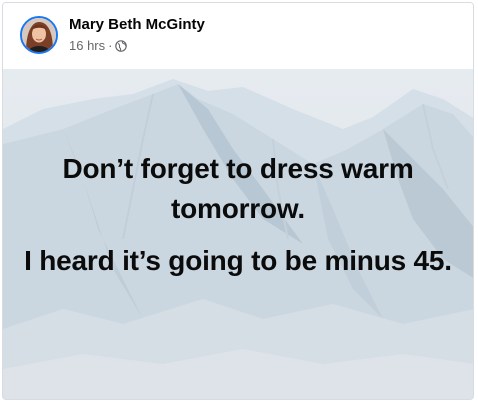 The height and width of the screenshot is (404, 478). What do you see at coordinates (238, 188) in the screenshot?
I see `caption-line-1: Don’t forget to dress warm tomorrow.` at bounding box center [238, 188].